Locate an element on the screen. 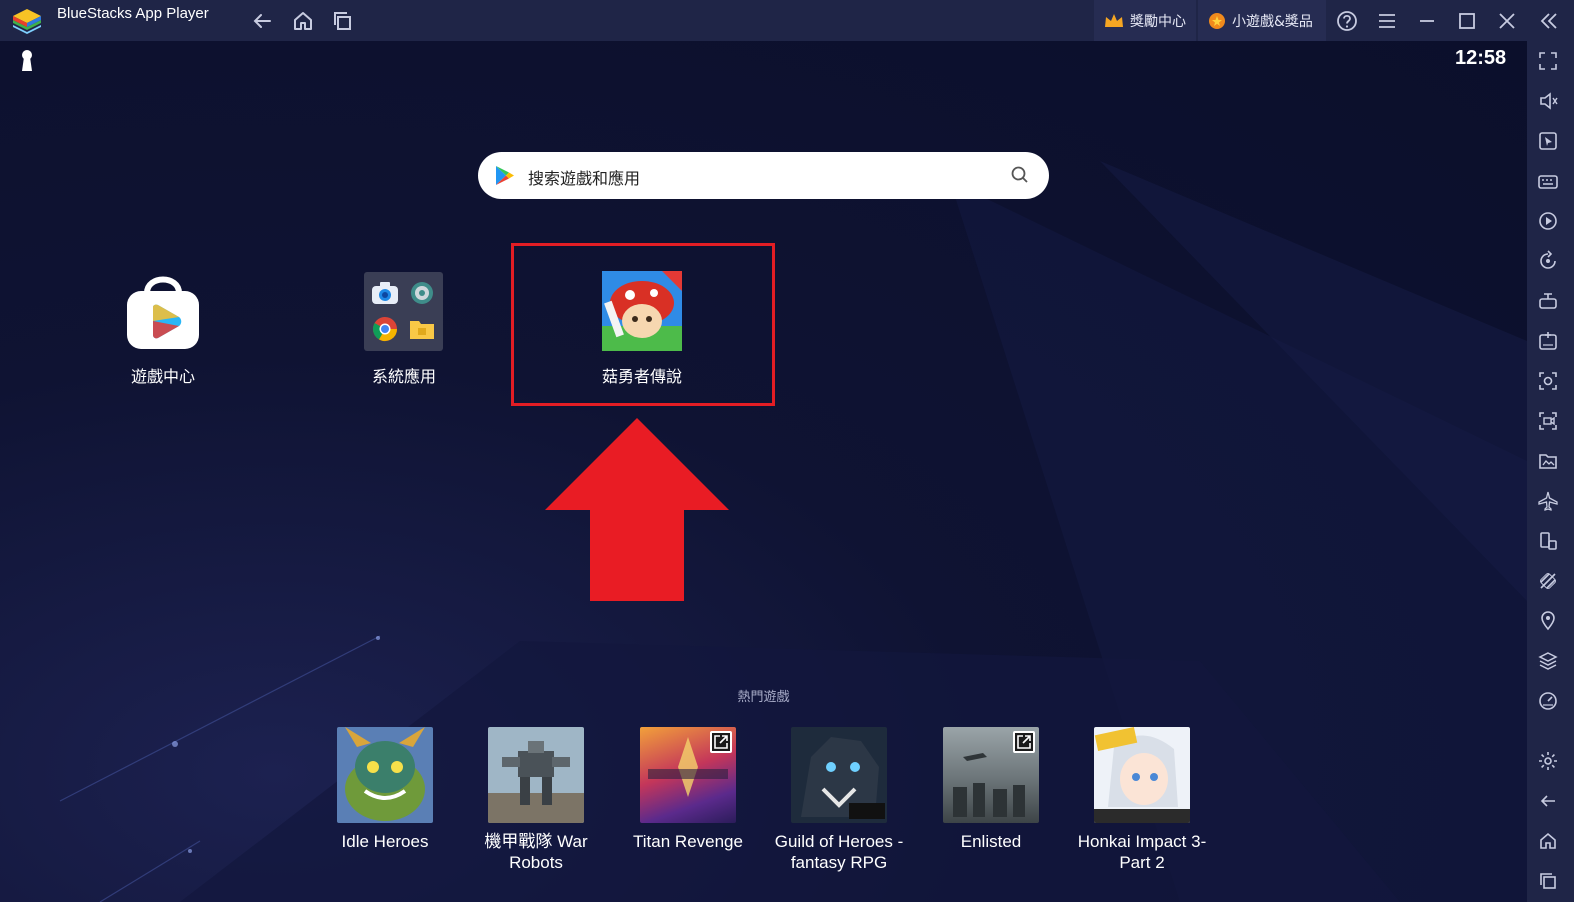 The width and height of the screenshot is (1574, 902). search-input: 搜索遊戲和應用 is located at coordinates (584, 177).